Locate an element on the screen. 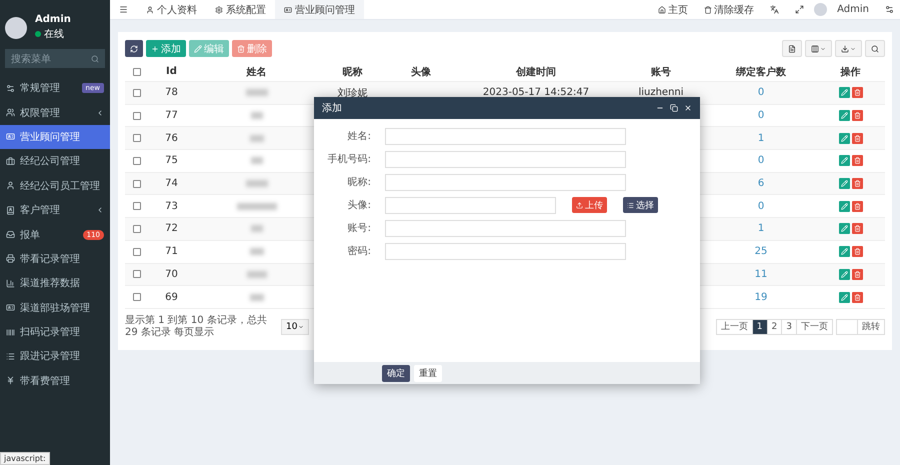  table-cell-text: 刘珍妮 is located at coordinates (353, 93).